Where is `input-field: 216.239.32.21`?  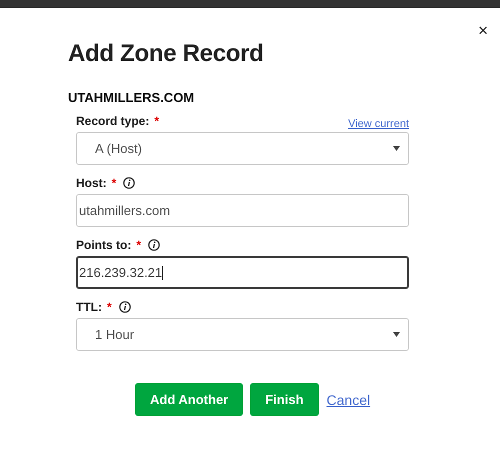
input-field: 216.239.32.21 is located at coordinates (242, 272).